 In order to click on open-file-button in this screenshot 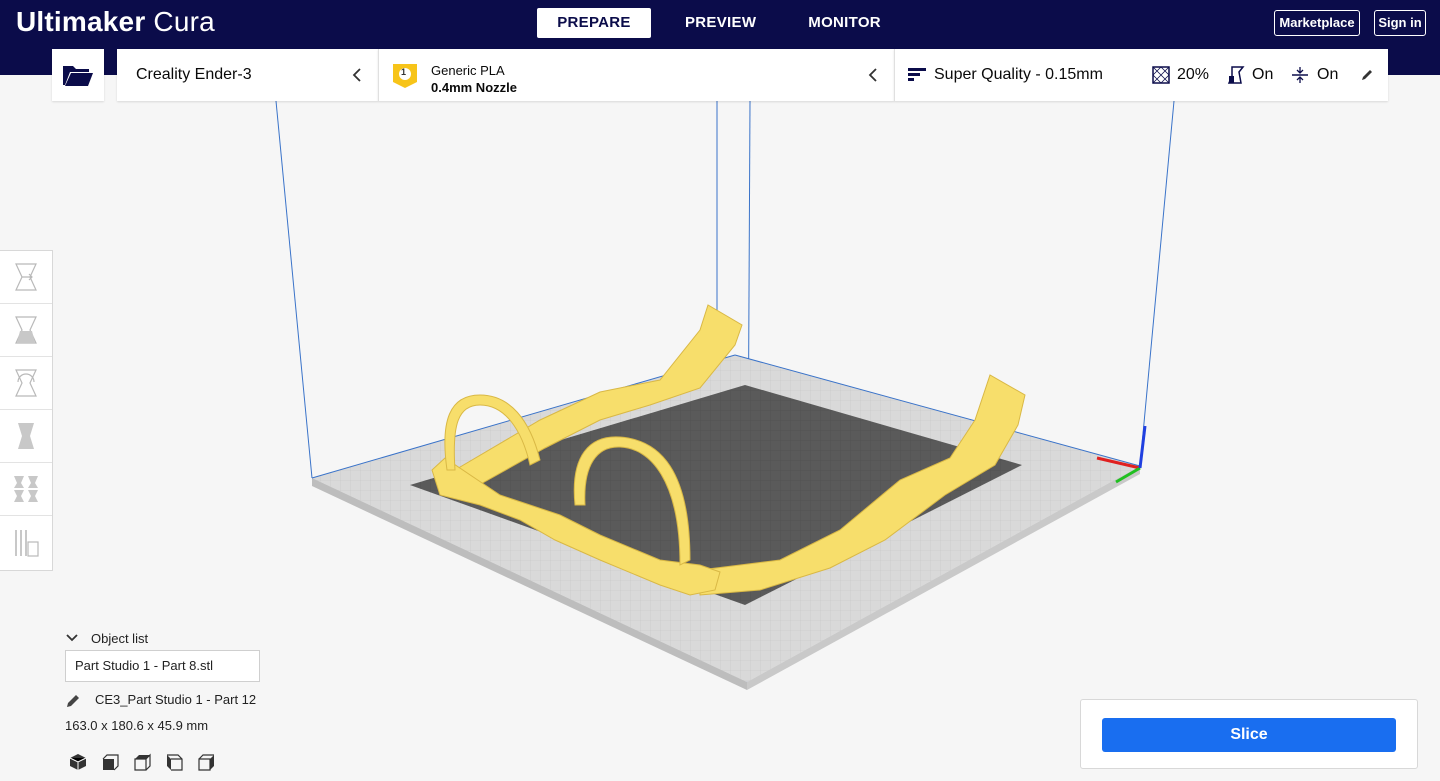, I will do `click(78, 75)`.